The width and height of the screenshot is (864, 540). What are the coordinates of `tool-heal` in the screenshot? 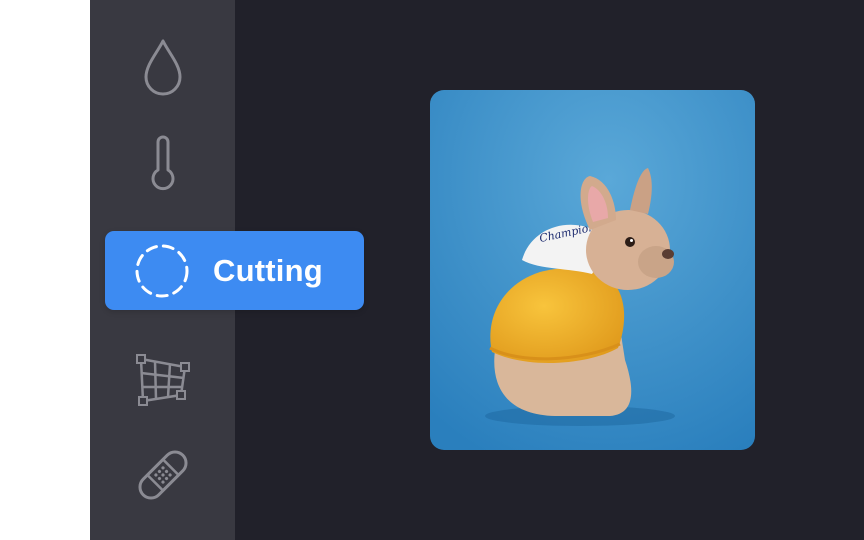 It's located at (162, 475).